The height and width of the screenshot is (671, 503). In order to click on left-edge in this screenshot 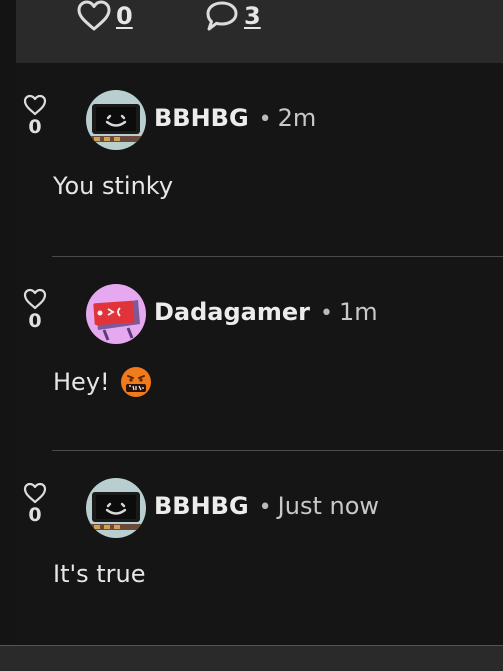, I will do `click(8, 335)`.